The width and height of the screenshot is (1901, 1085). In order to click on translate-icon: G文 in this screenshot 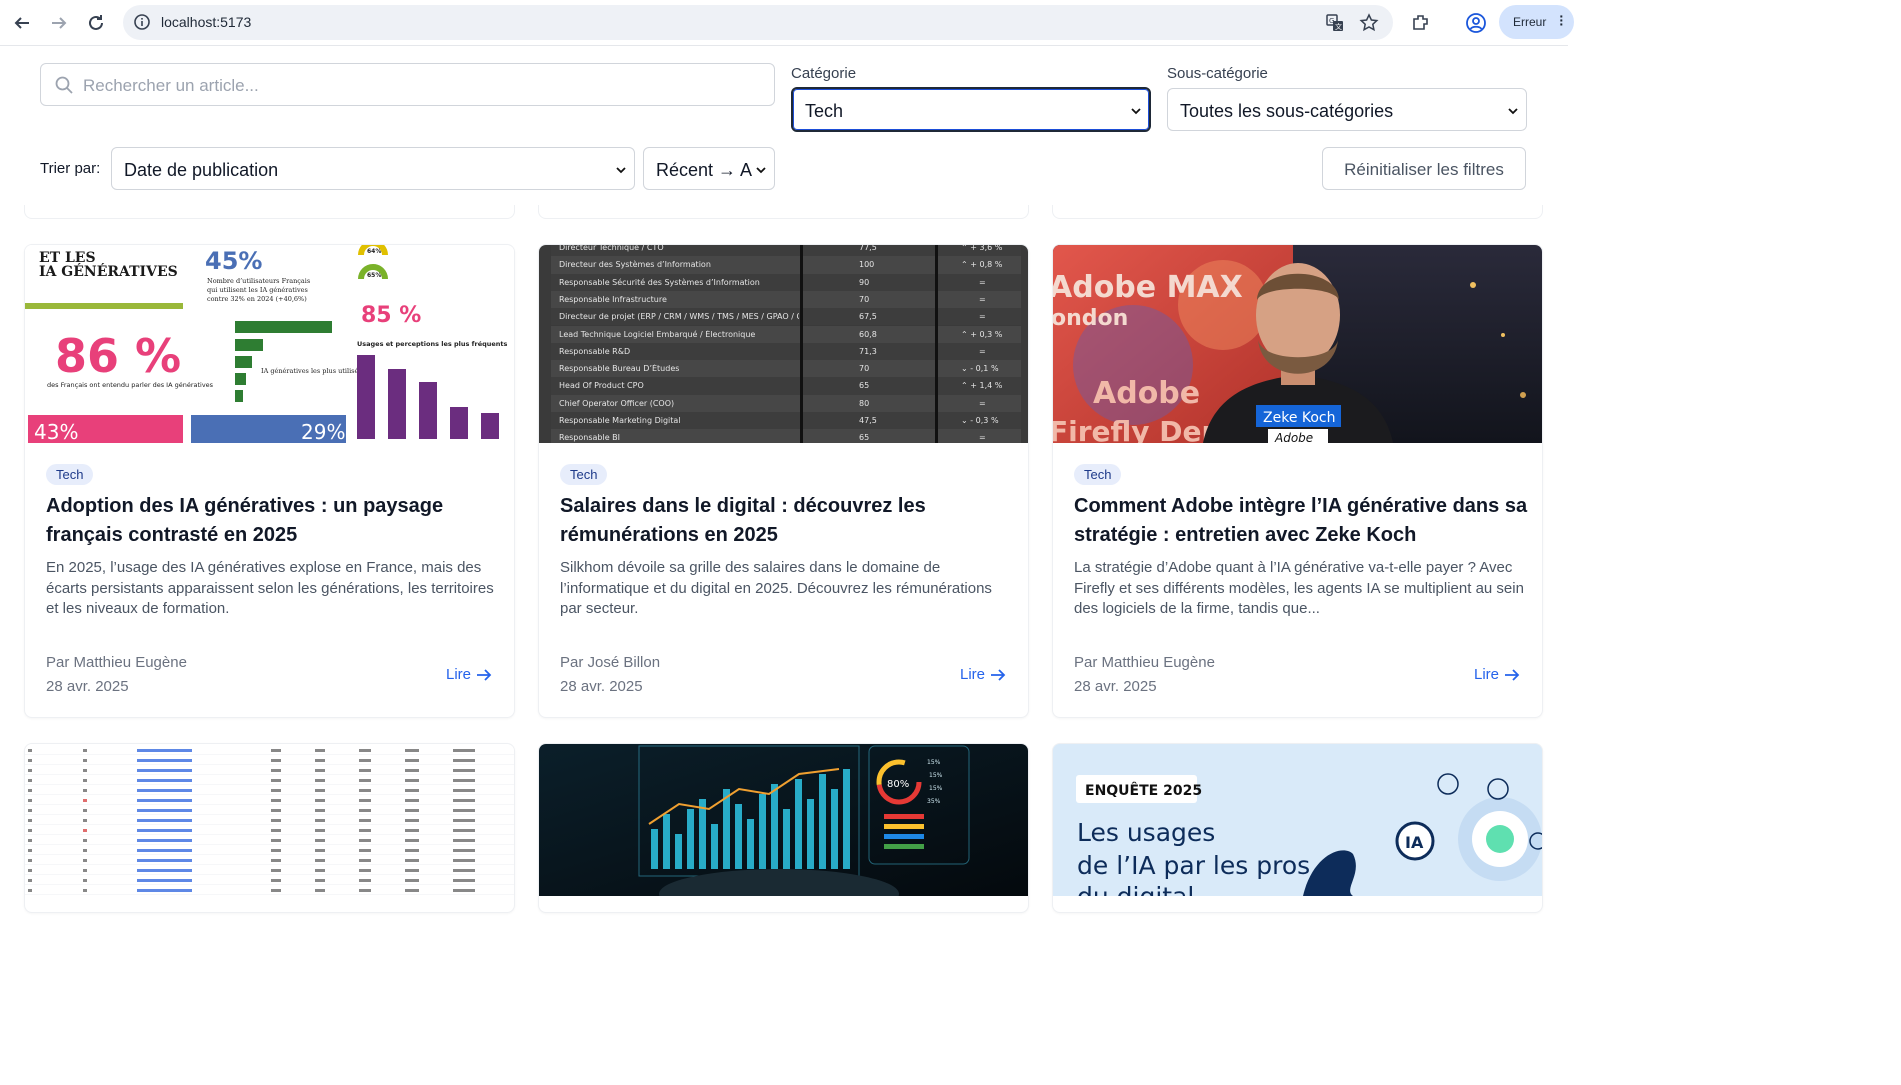, I will do `click(1335, 23)`.